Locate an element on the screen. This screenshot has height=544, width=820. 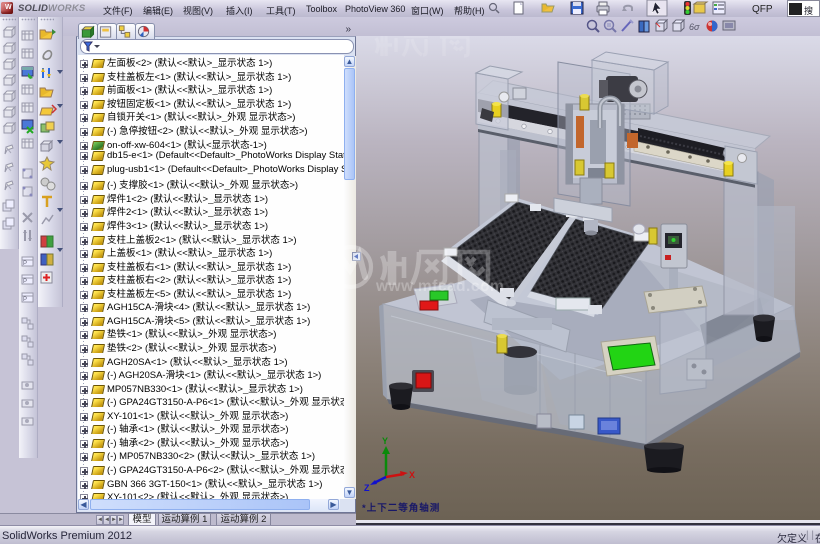
svg-text: X is located at coordinates (412, 475).